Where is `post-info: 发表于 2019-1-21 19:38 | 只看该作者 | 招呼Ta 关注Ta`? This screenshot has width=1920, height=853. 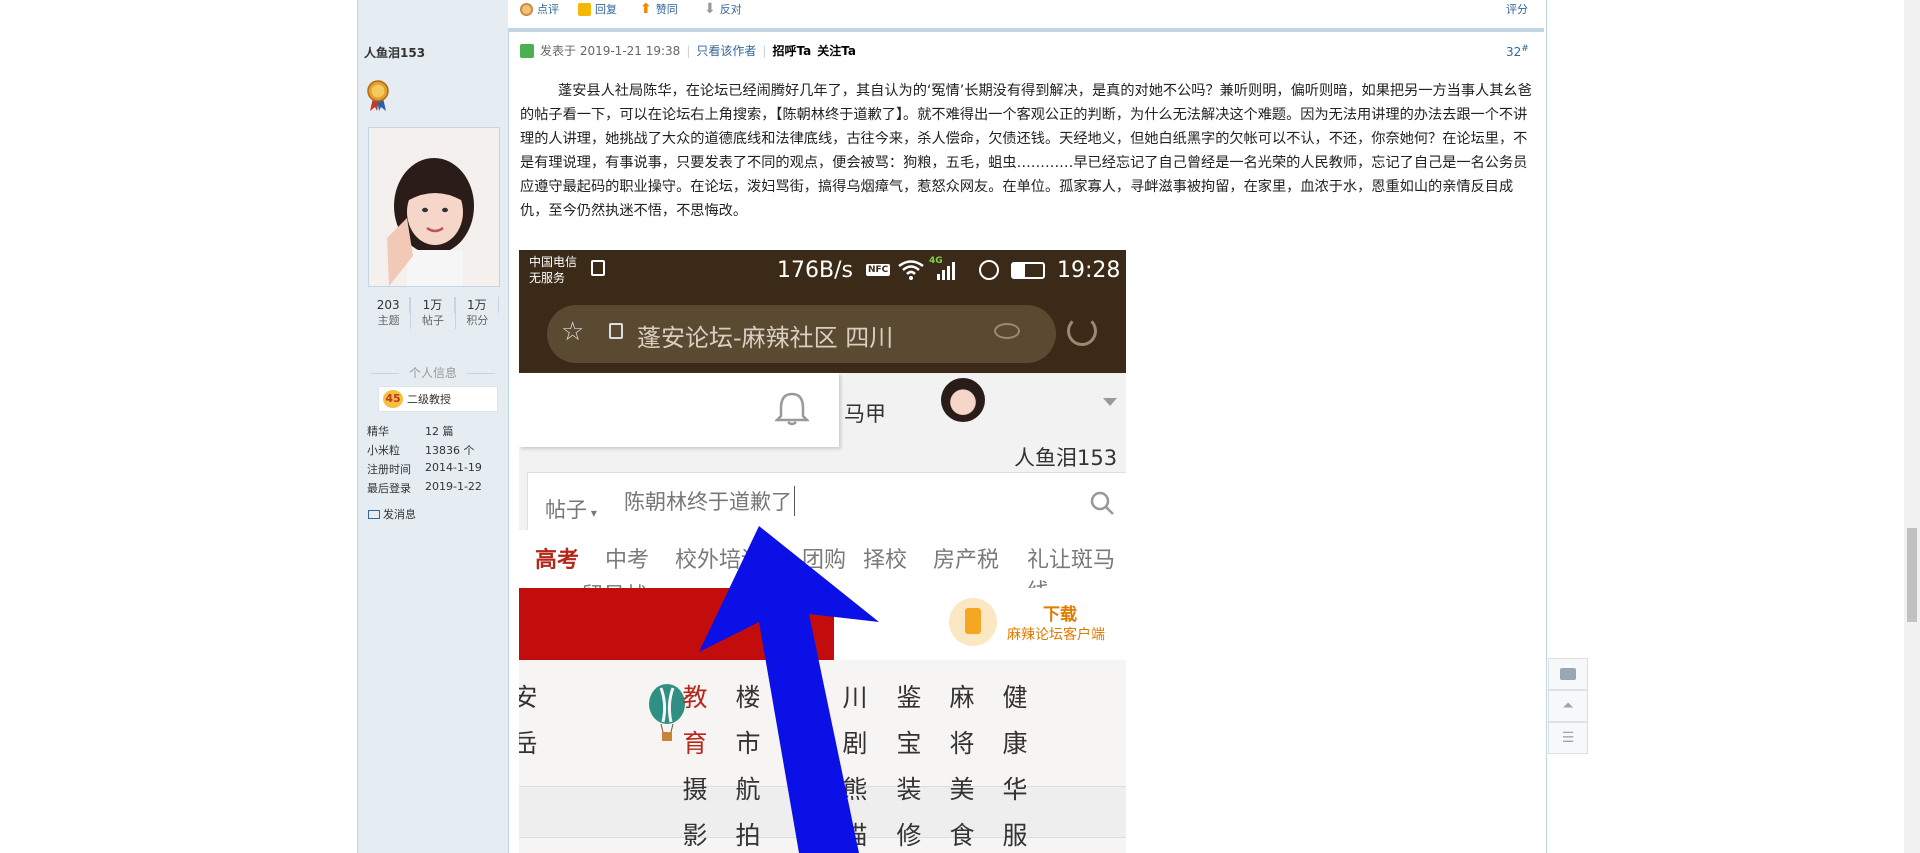
post-info: 发表于 2019-1-21 19:38 | 只看该作者 | 招呼Ta 关注Ta is located at coordinates (688, 50).